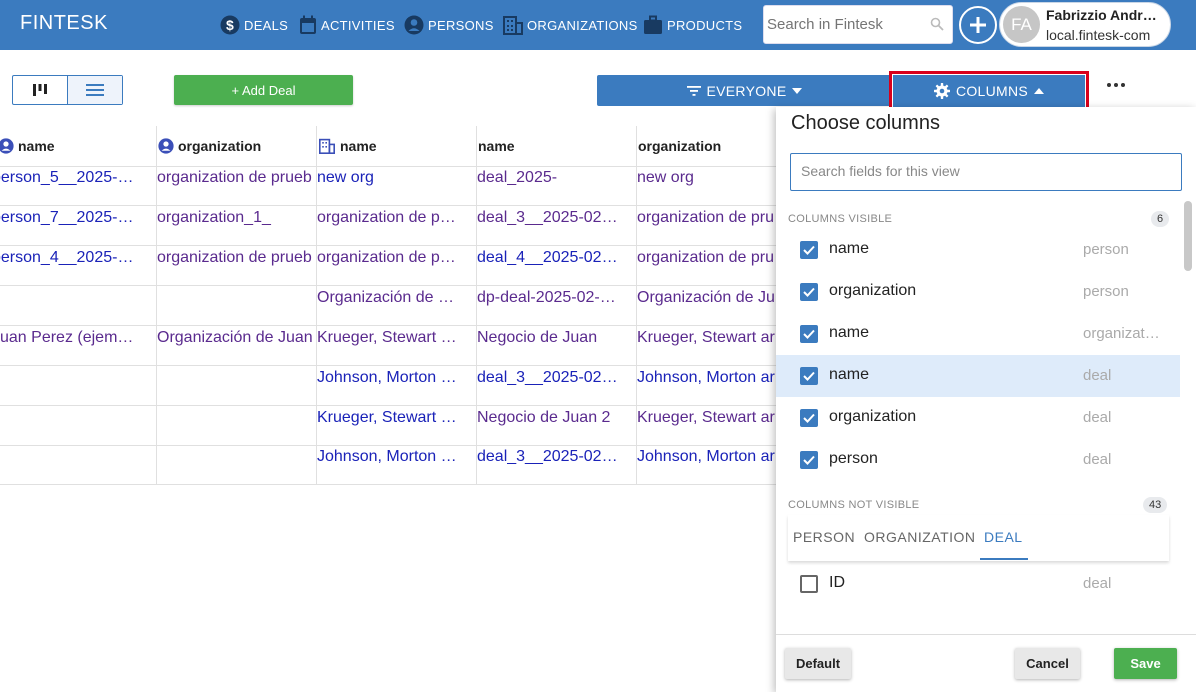 The image size is (1196, 692). What do you see at coordinates (1004, 559) in the screenshot?
I see `active-tab-indicator` at bounding box center [1004, 559].